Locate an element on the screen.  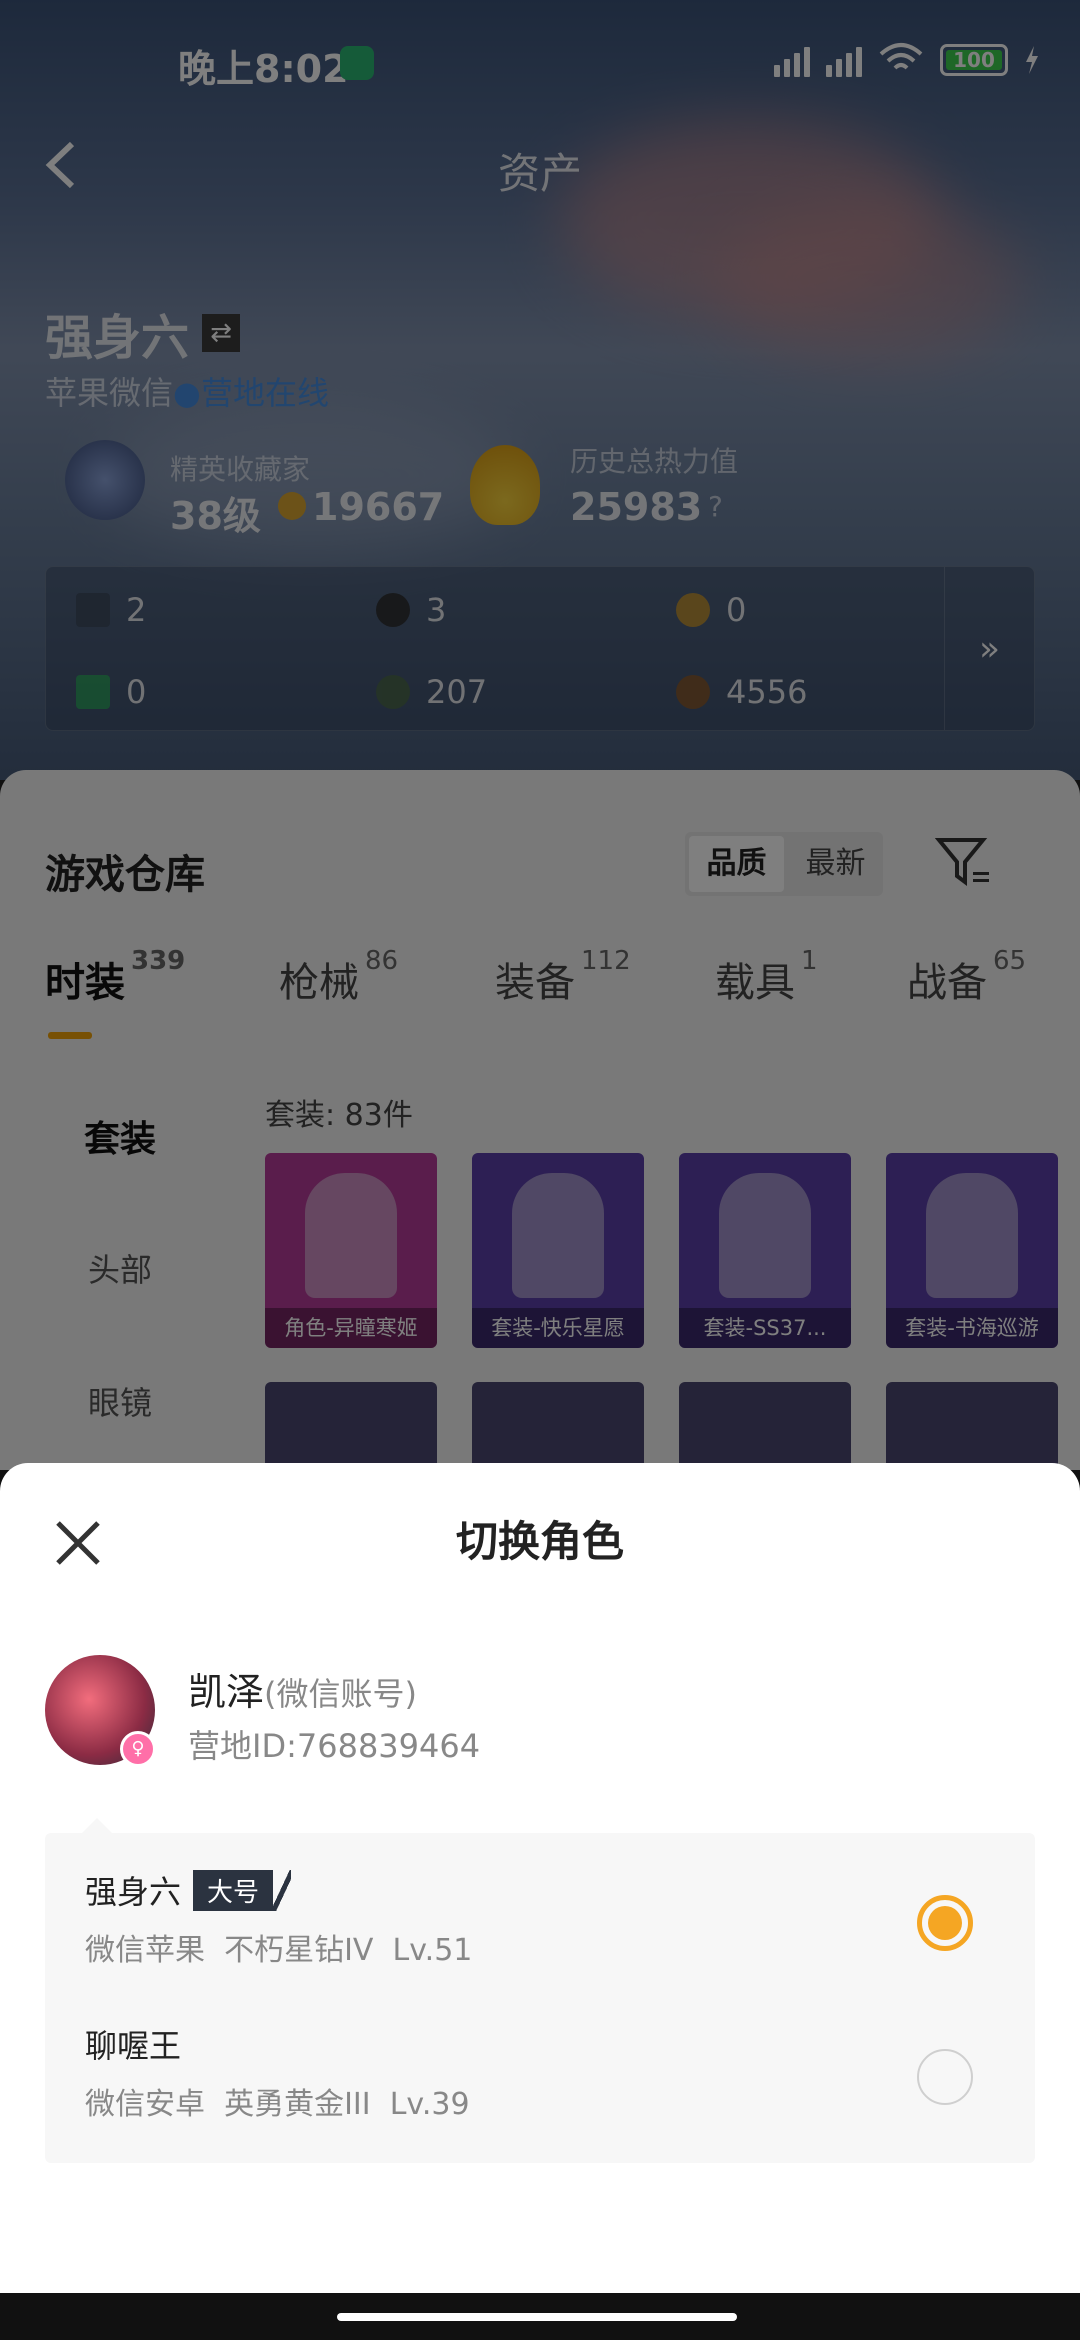
gender-female-icon: ♀ is located at coordinates (138, 1749).